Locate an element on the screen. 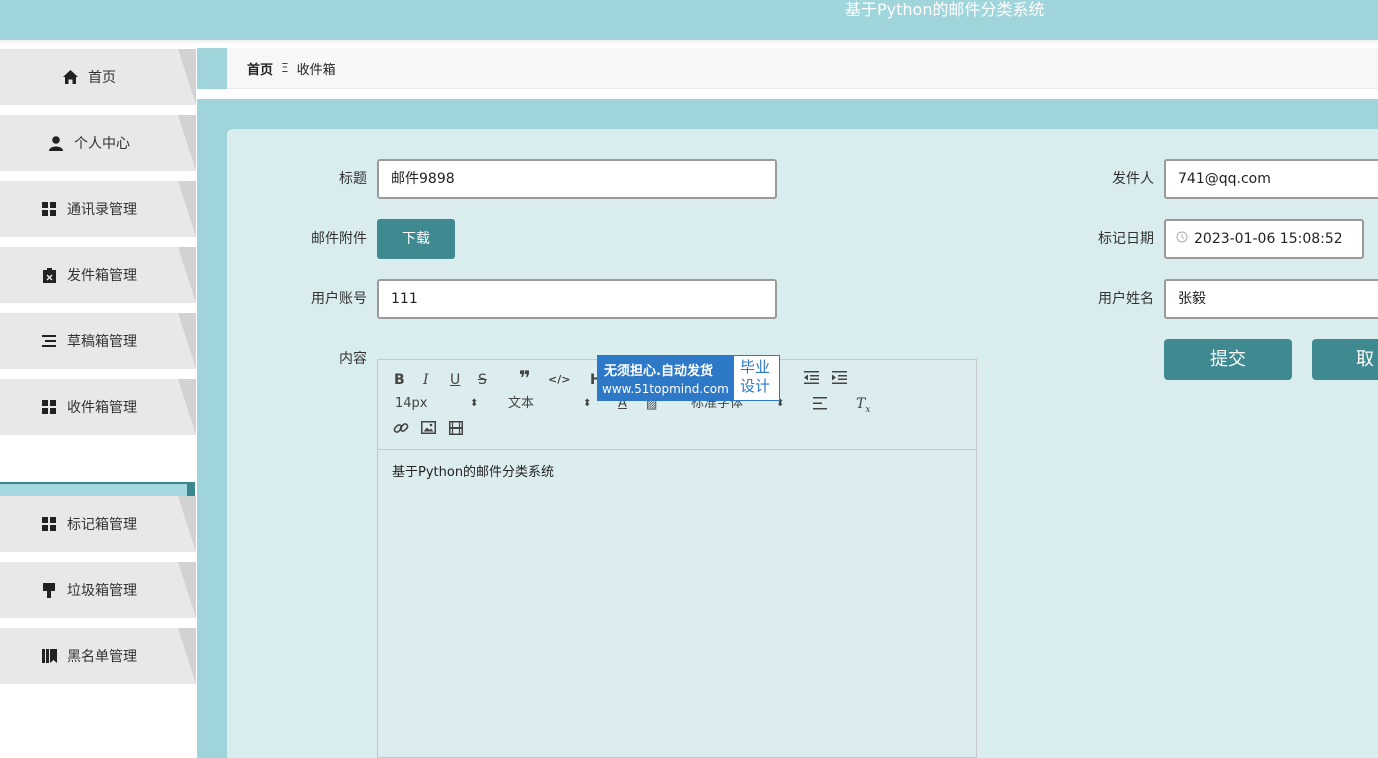 The height and width of the screenshot is (758, 1378). sidebar-item-trash: 垃圾箱管理 is located at coordinates (98, 590).